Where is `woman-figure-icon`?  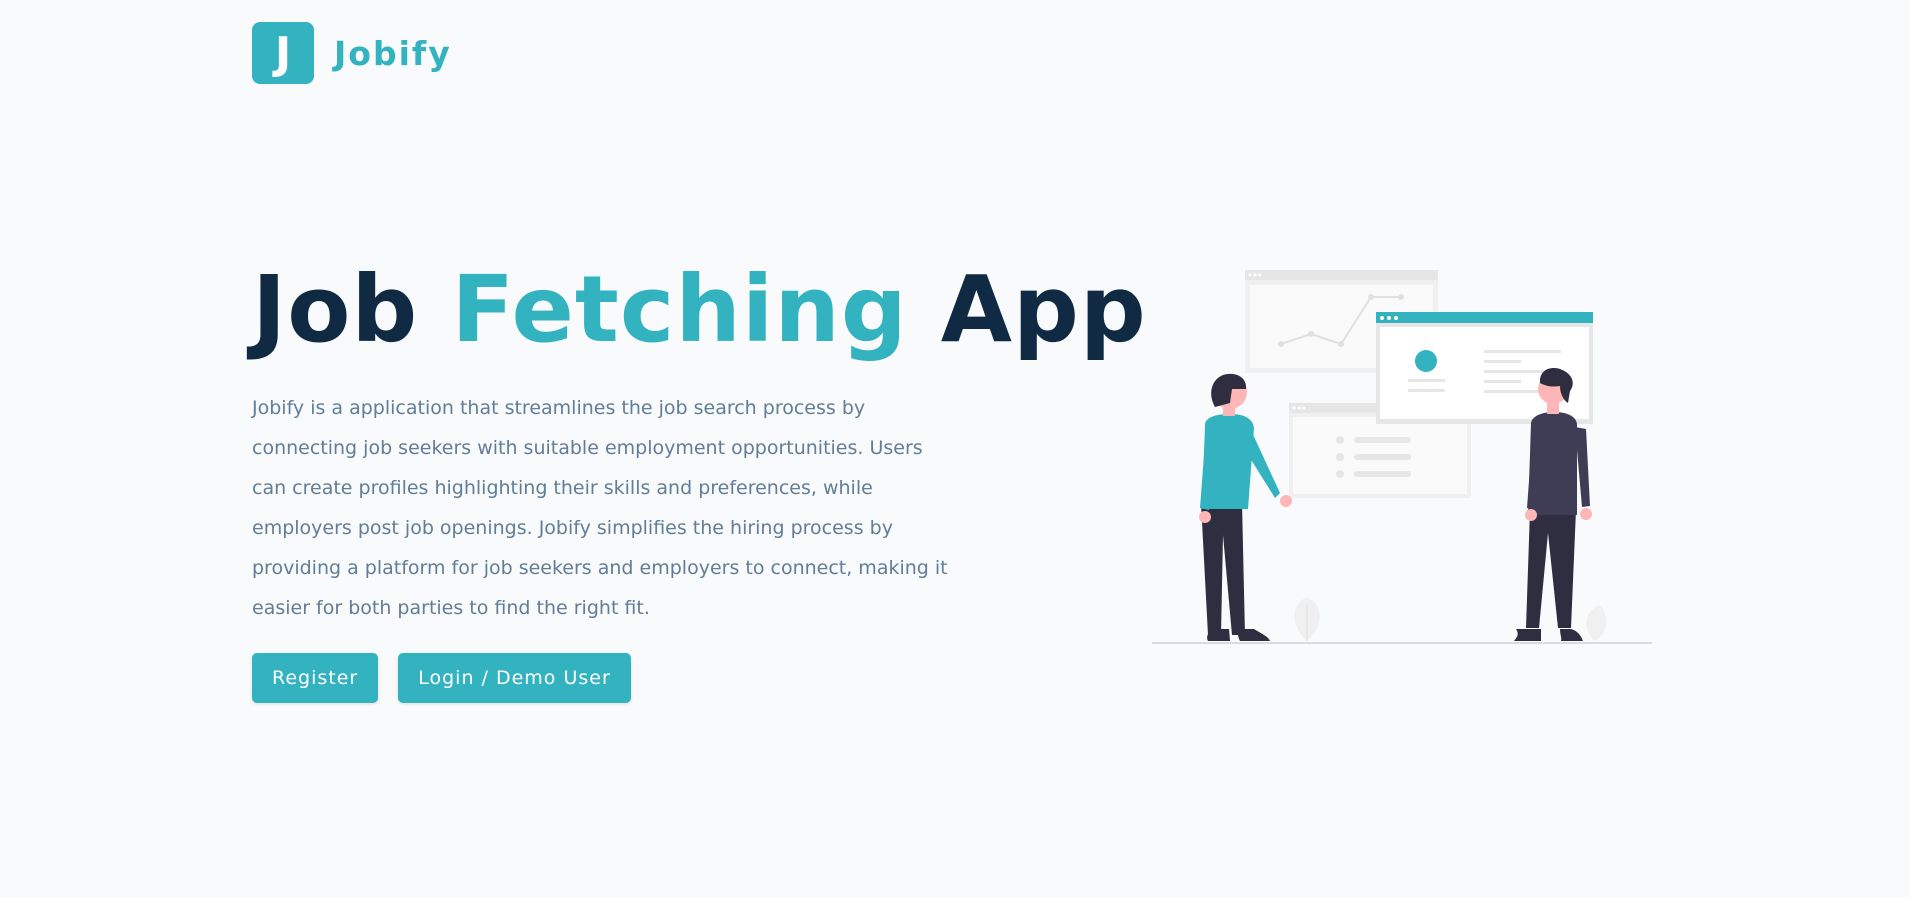 woman-figure-icon is located at coordinates (1245, 507).